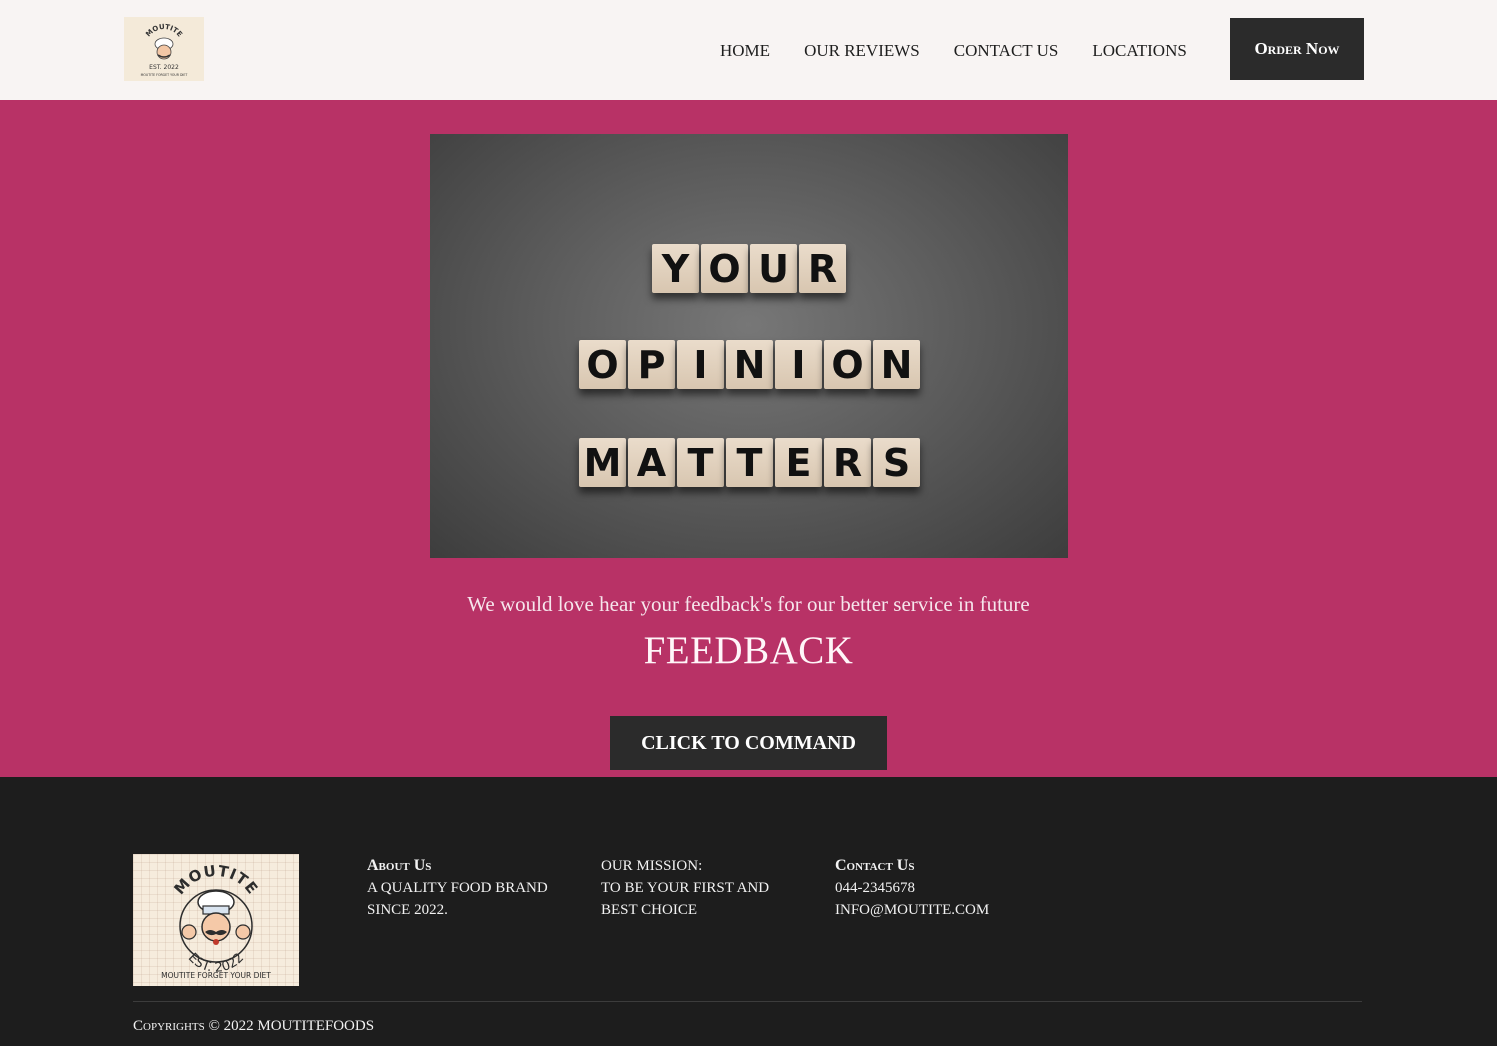 This screenshot has width=1500, height=1046. What do you see at coordinates (675, 268) in the screenshot?
I see `letter-tile: Y` at bounding box center [675, 268].